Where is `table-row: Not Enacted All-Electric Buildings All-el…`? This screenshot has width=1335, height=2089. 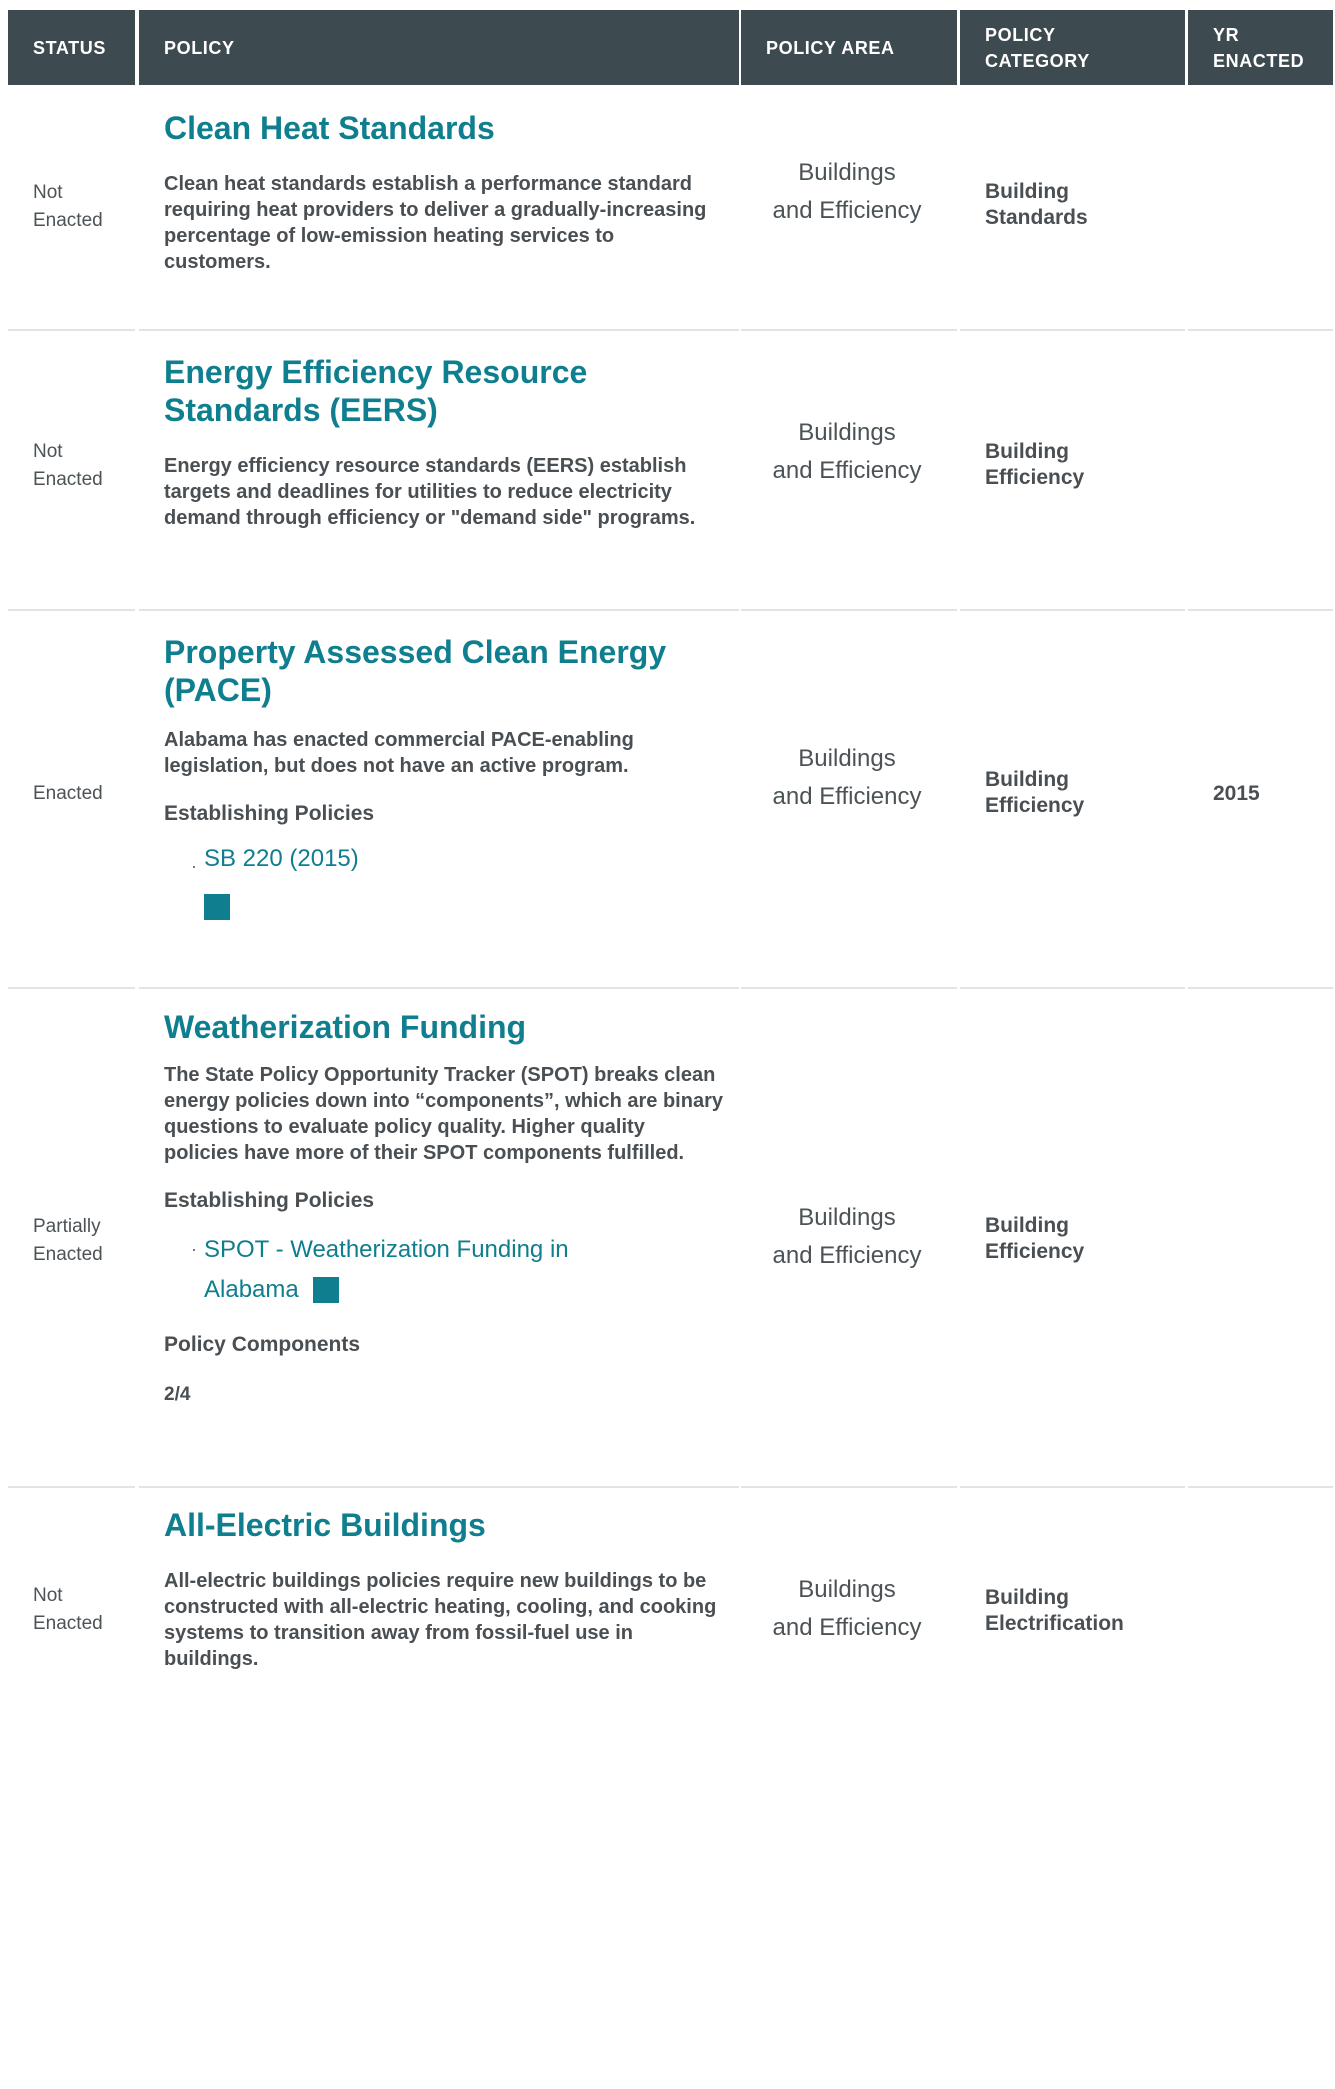 table-row: Not Enacted All-Electric Buildings All-el… is located at coordinates (667, 1613).